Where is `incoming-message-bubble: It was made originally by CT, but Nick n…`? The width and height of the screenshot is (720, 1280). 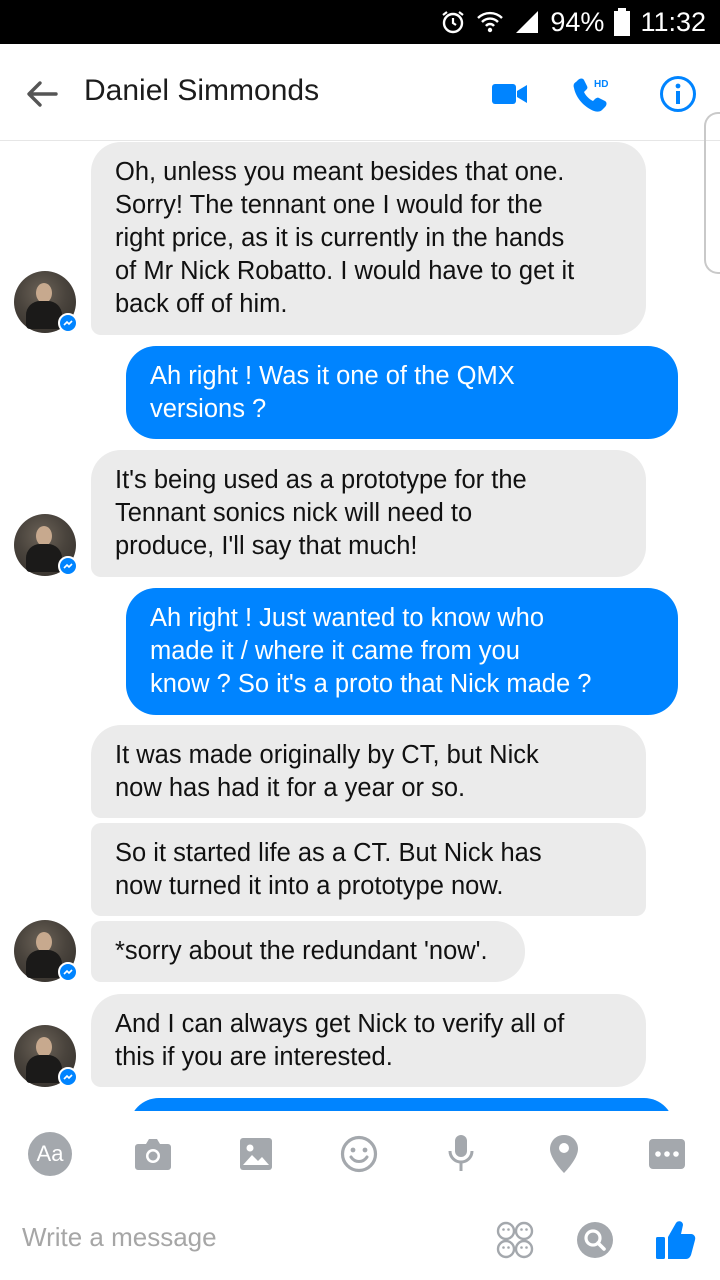
incoming-message-bubble: It was made originally by CT, but Nick n… is located at coordinates (368, 771).